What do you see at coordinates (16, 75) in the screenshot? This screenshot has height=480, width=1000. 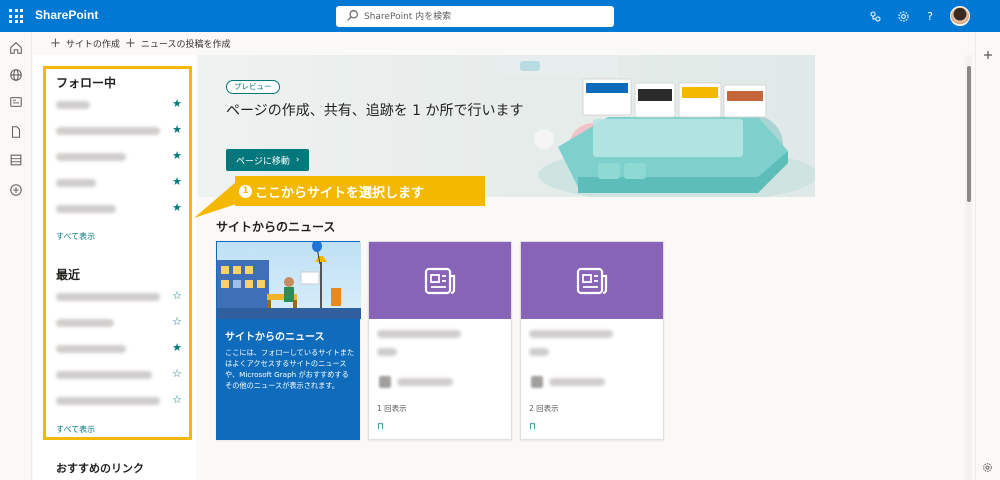 I see `globe-icon` at bounding box center [16, 75].